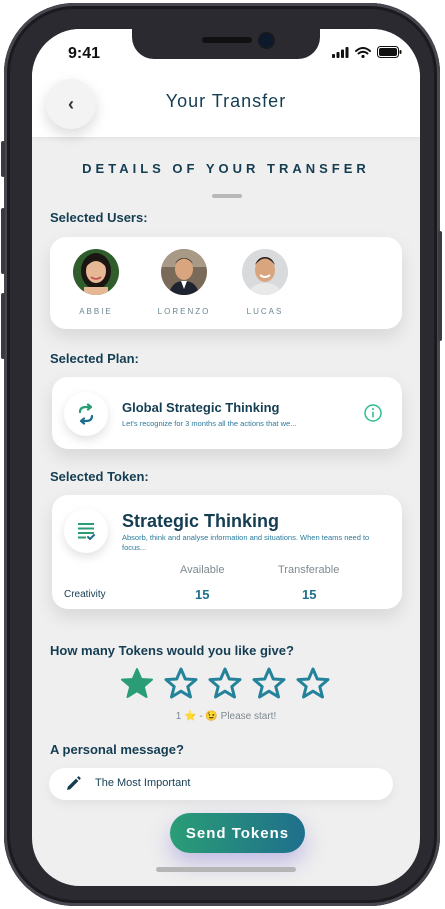 Image resolution: width=445 pixels, height=909 pixels. Describe the element at coordinates (96, 311) in the screenshot. I see `user-name: ABBIE` at that location.